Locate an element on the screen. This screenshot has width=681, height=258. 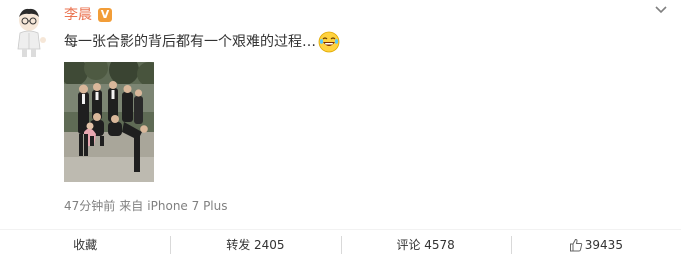
laughing-tears-emoji-icon is located at coordinates (329, 42).